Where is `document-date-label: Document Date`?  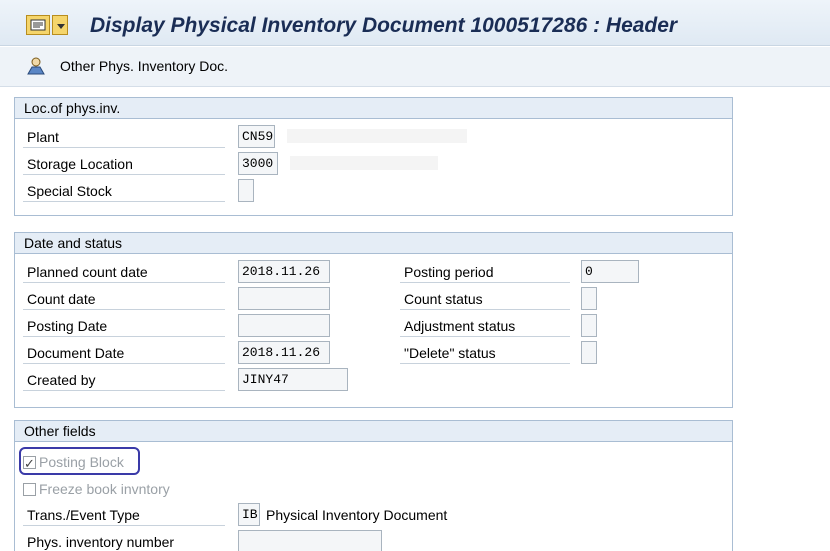 document-date-label: Document Date is located at coordinates (124, 353).